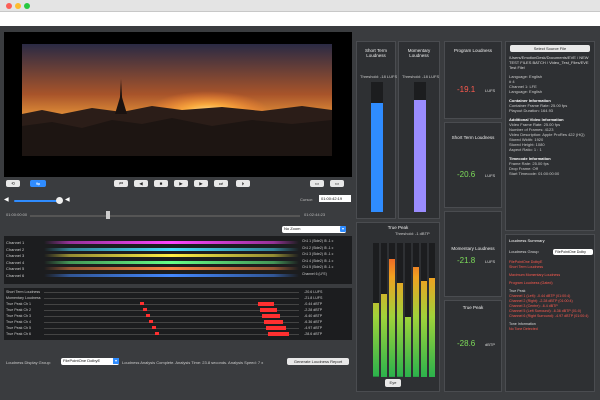 This screenshot has width=600, height=400. Describe the element at coordinates (82, 360) in the screenshot. I see `display-group-value: FilePointOne DolbyE` at that location.